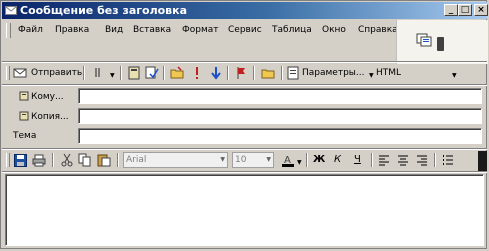 Image resolution: width=489 pixels, height=251 pixels. I want to click on options-dropdown-icon: ▼, so click(371, 76).